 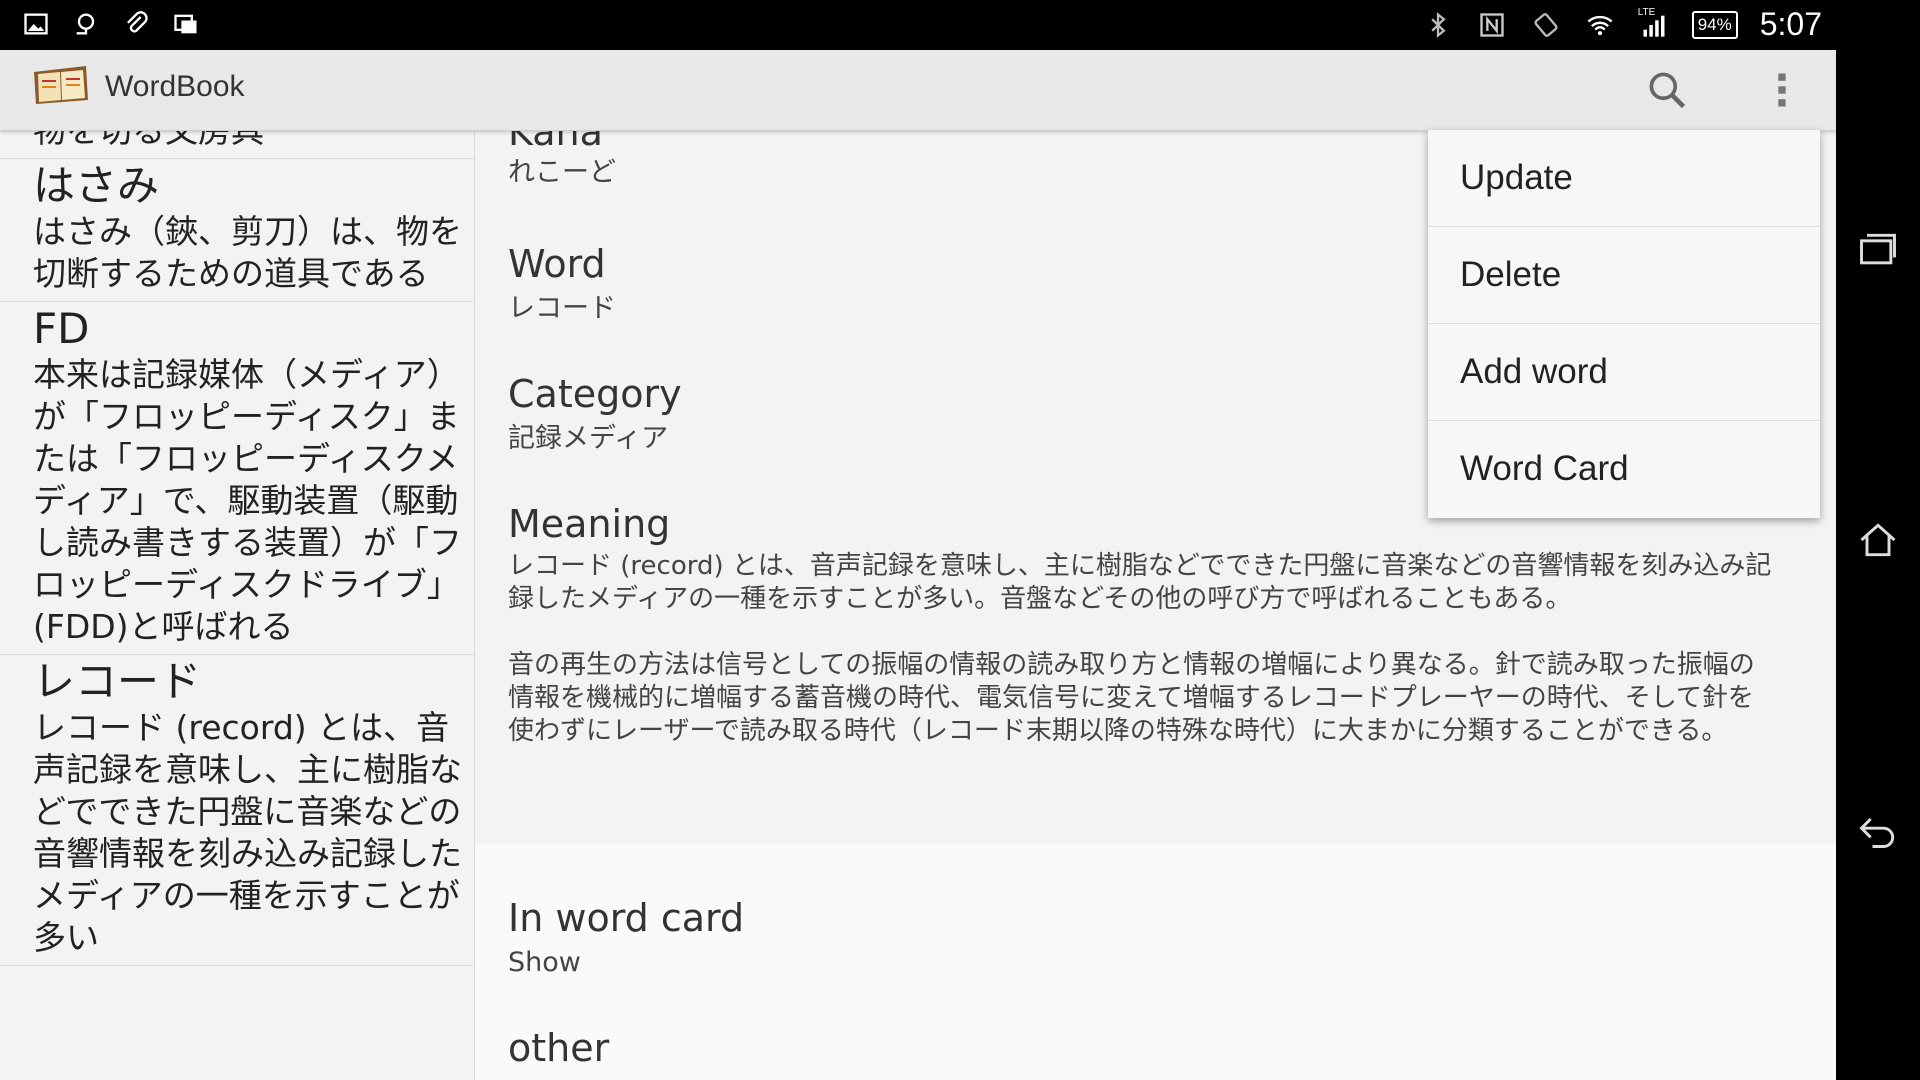 What do you see at coordinates (562, 172) in the screenshot?
I see `kana-value: れこーど` at bounding box center [562, 172].